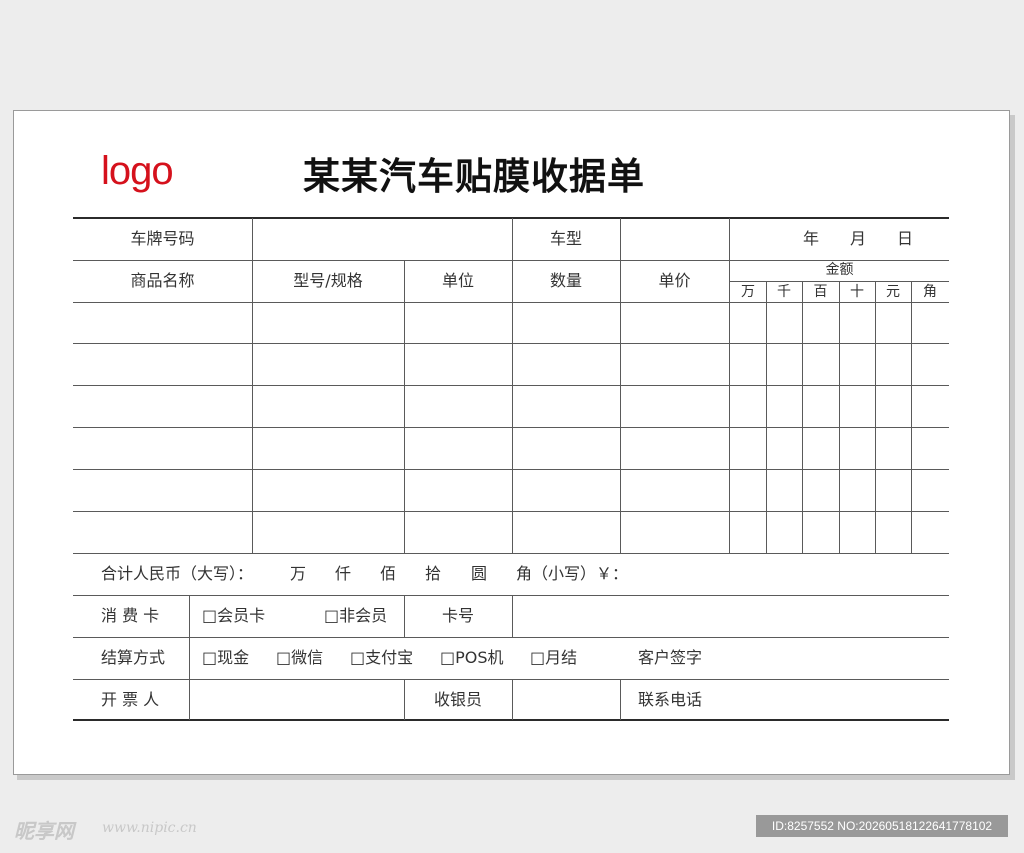 The height and width of the screenshot is (853, 1024). I want to click on year-label: 年, so click(811, 238).